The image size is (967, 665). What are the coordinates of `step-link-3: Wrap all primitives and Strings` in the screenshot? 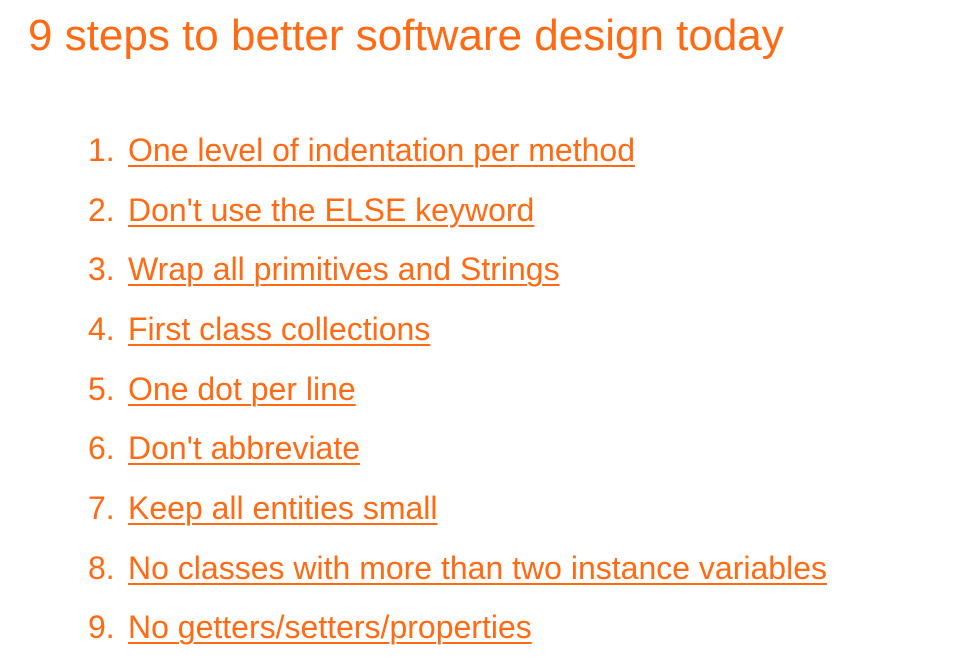 It's located at (344, 269).